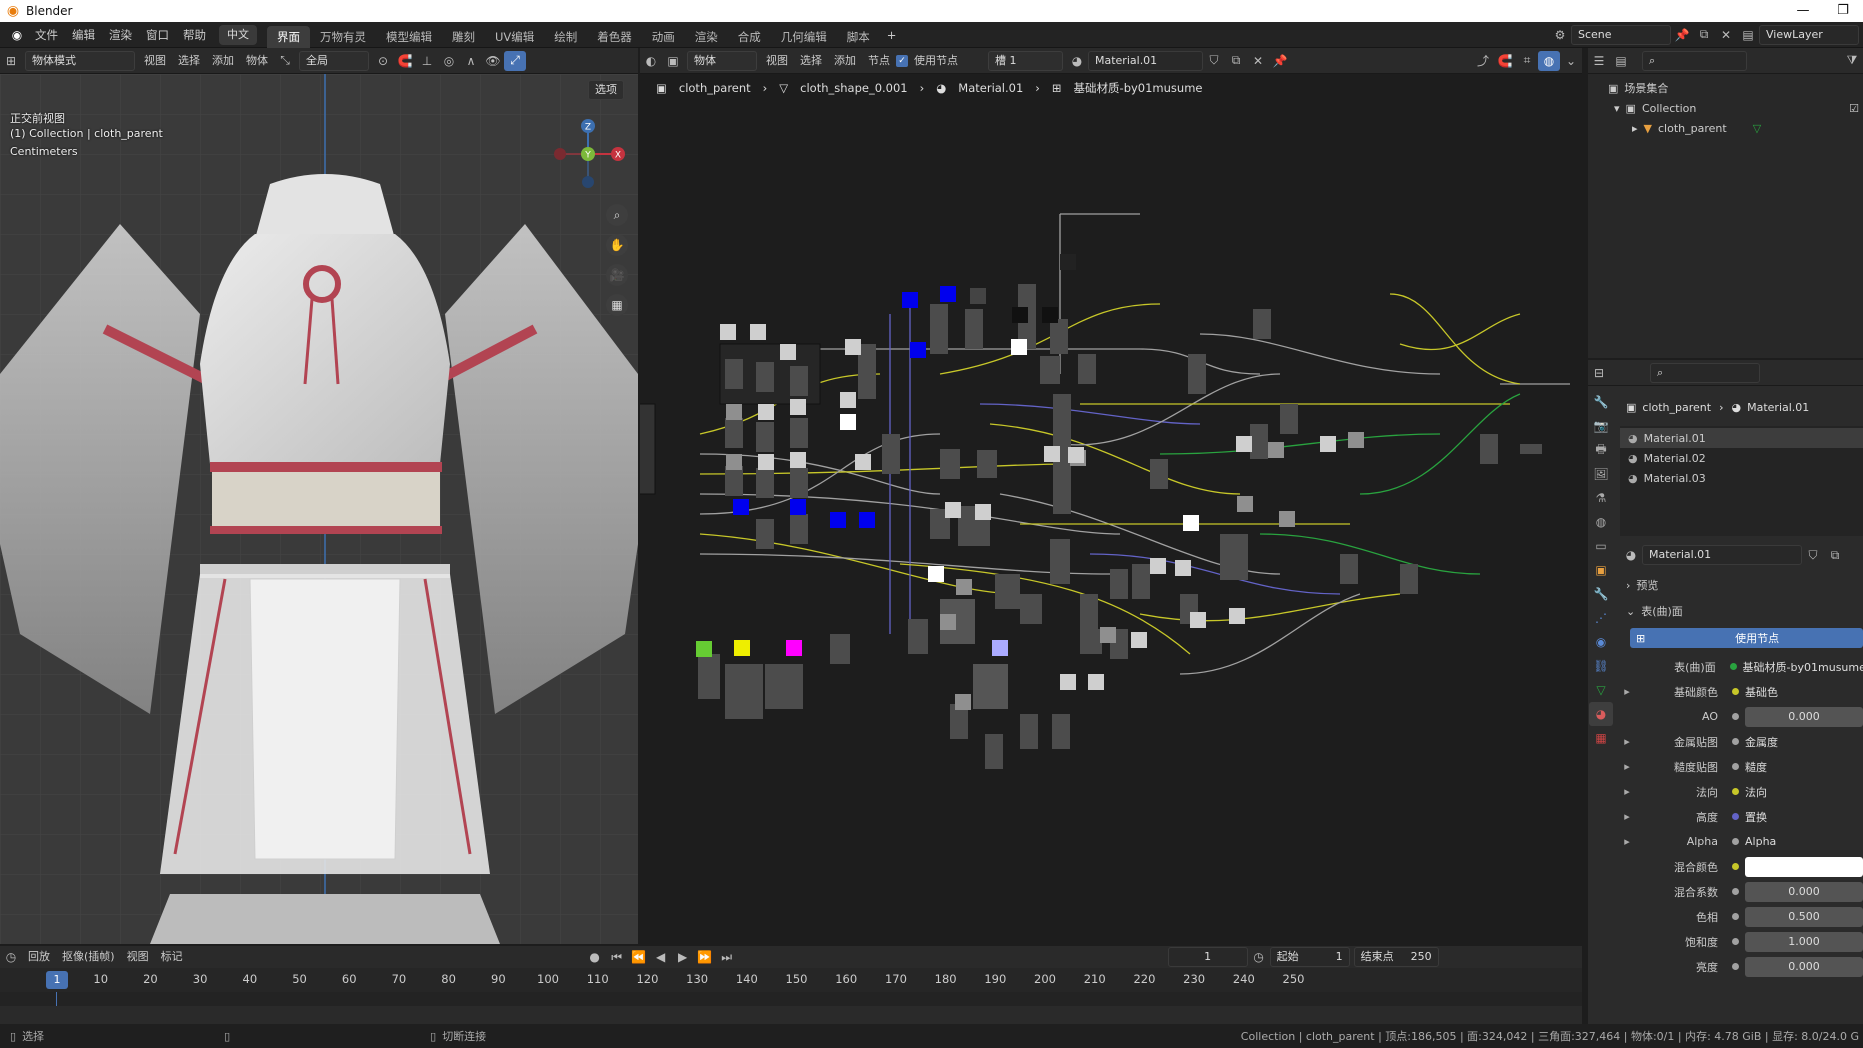 This screenshot has height=1048, width=1863. Describe the element at coordinates (1741, 866) in the screenshot. I see `property-row: 混合颜色` at that location.